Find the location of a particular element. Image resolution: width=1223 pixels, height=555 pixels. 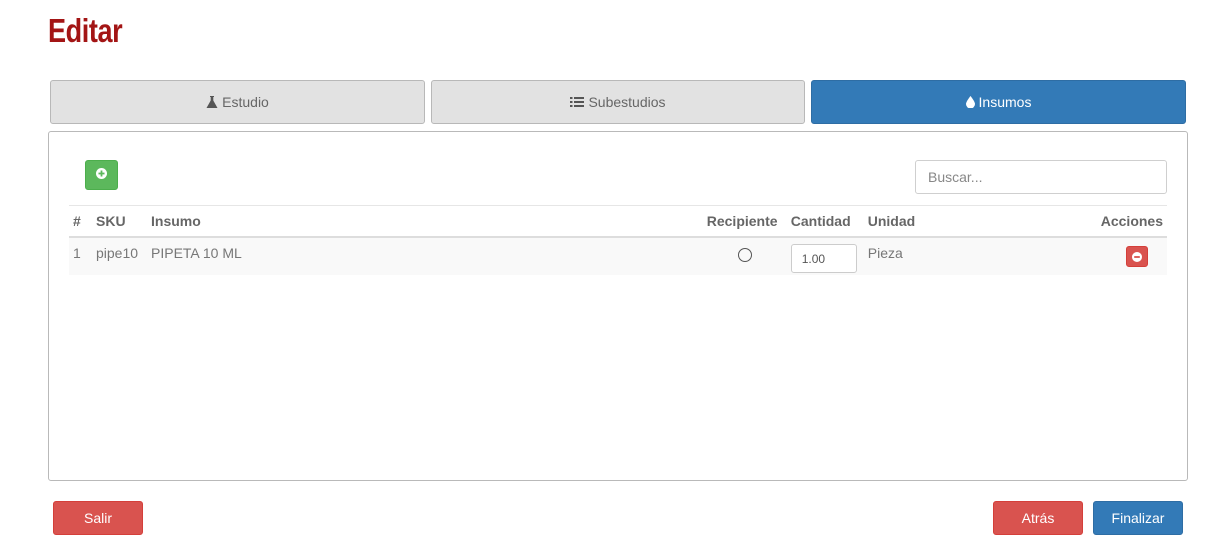

row-cantidad is located at coordinates (825, 256).